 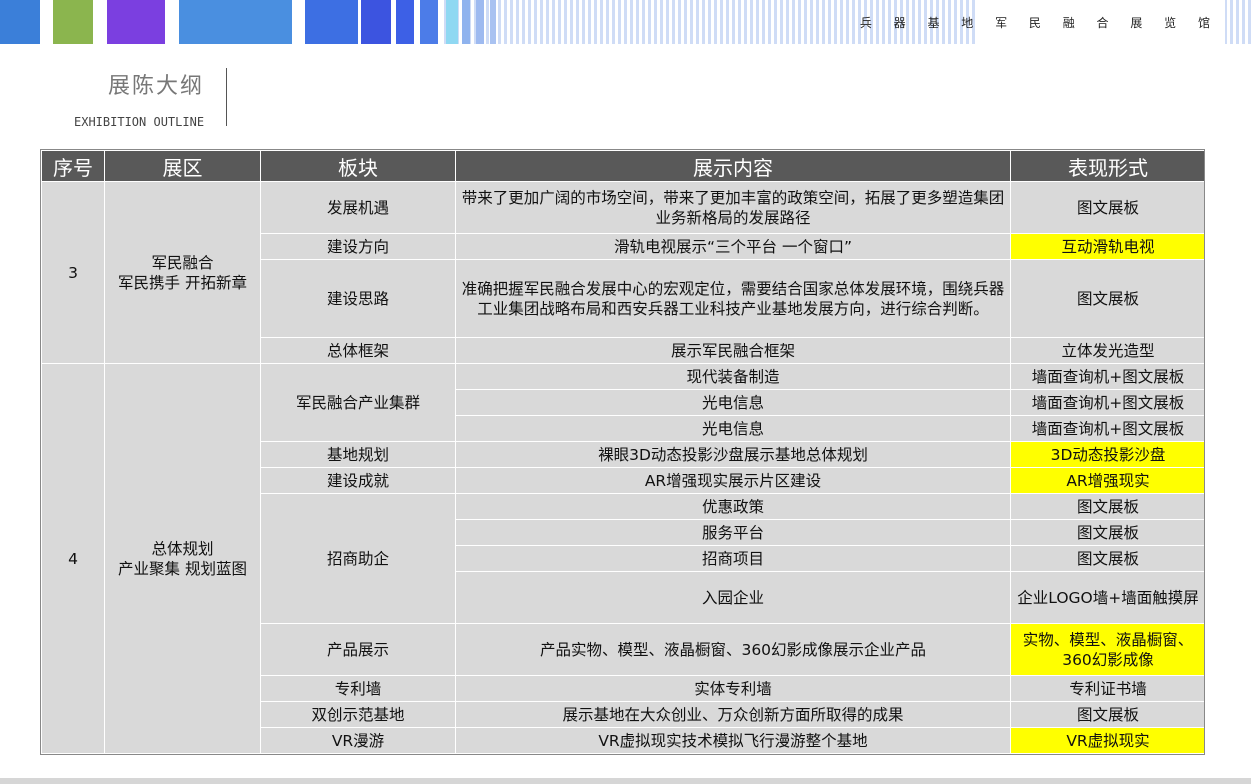 I want to click on header-cell-zone: 展区, so click(x=182, y=166).